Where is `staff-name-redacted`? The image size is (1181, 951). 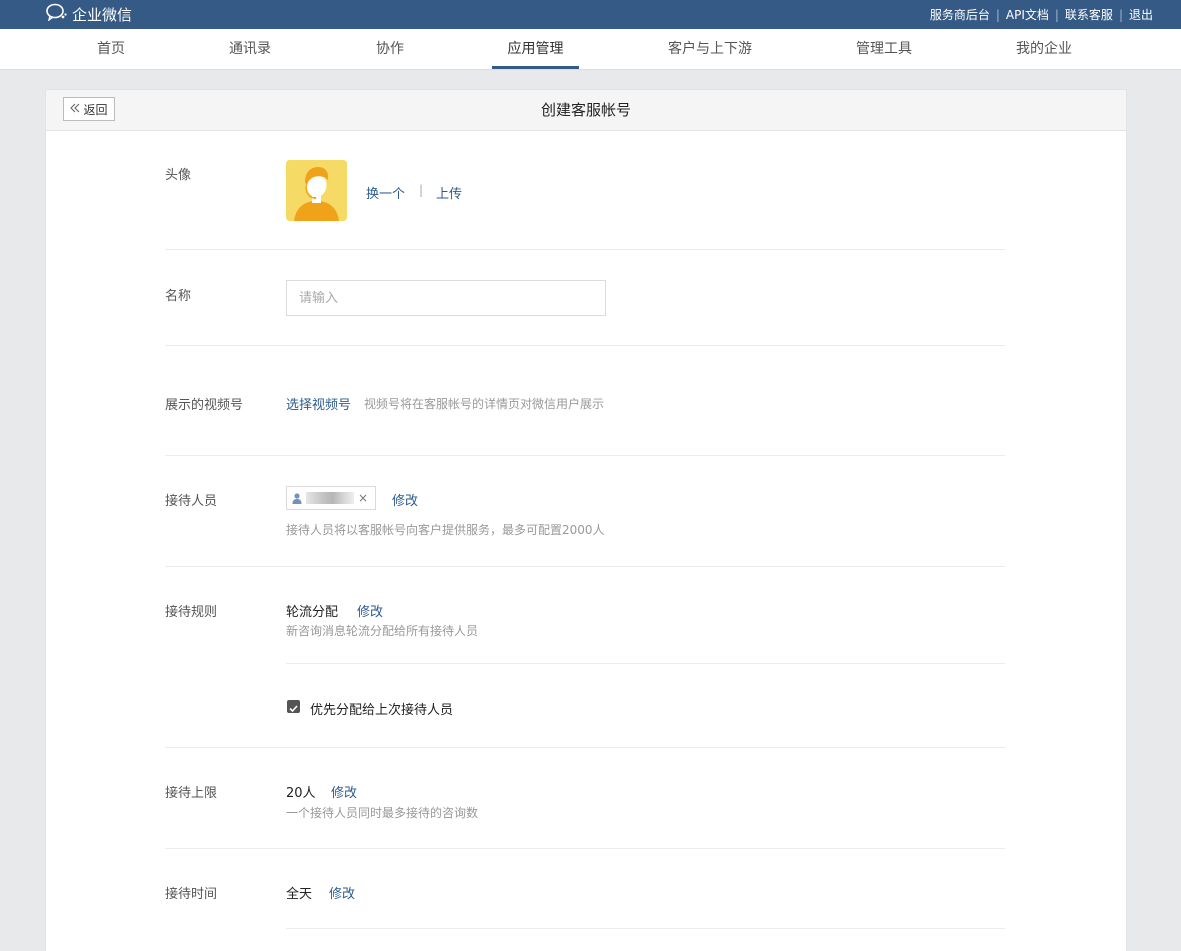
staff-name-redacted is located at coordinates (330, 498).